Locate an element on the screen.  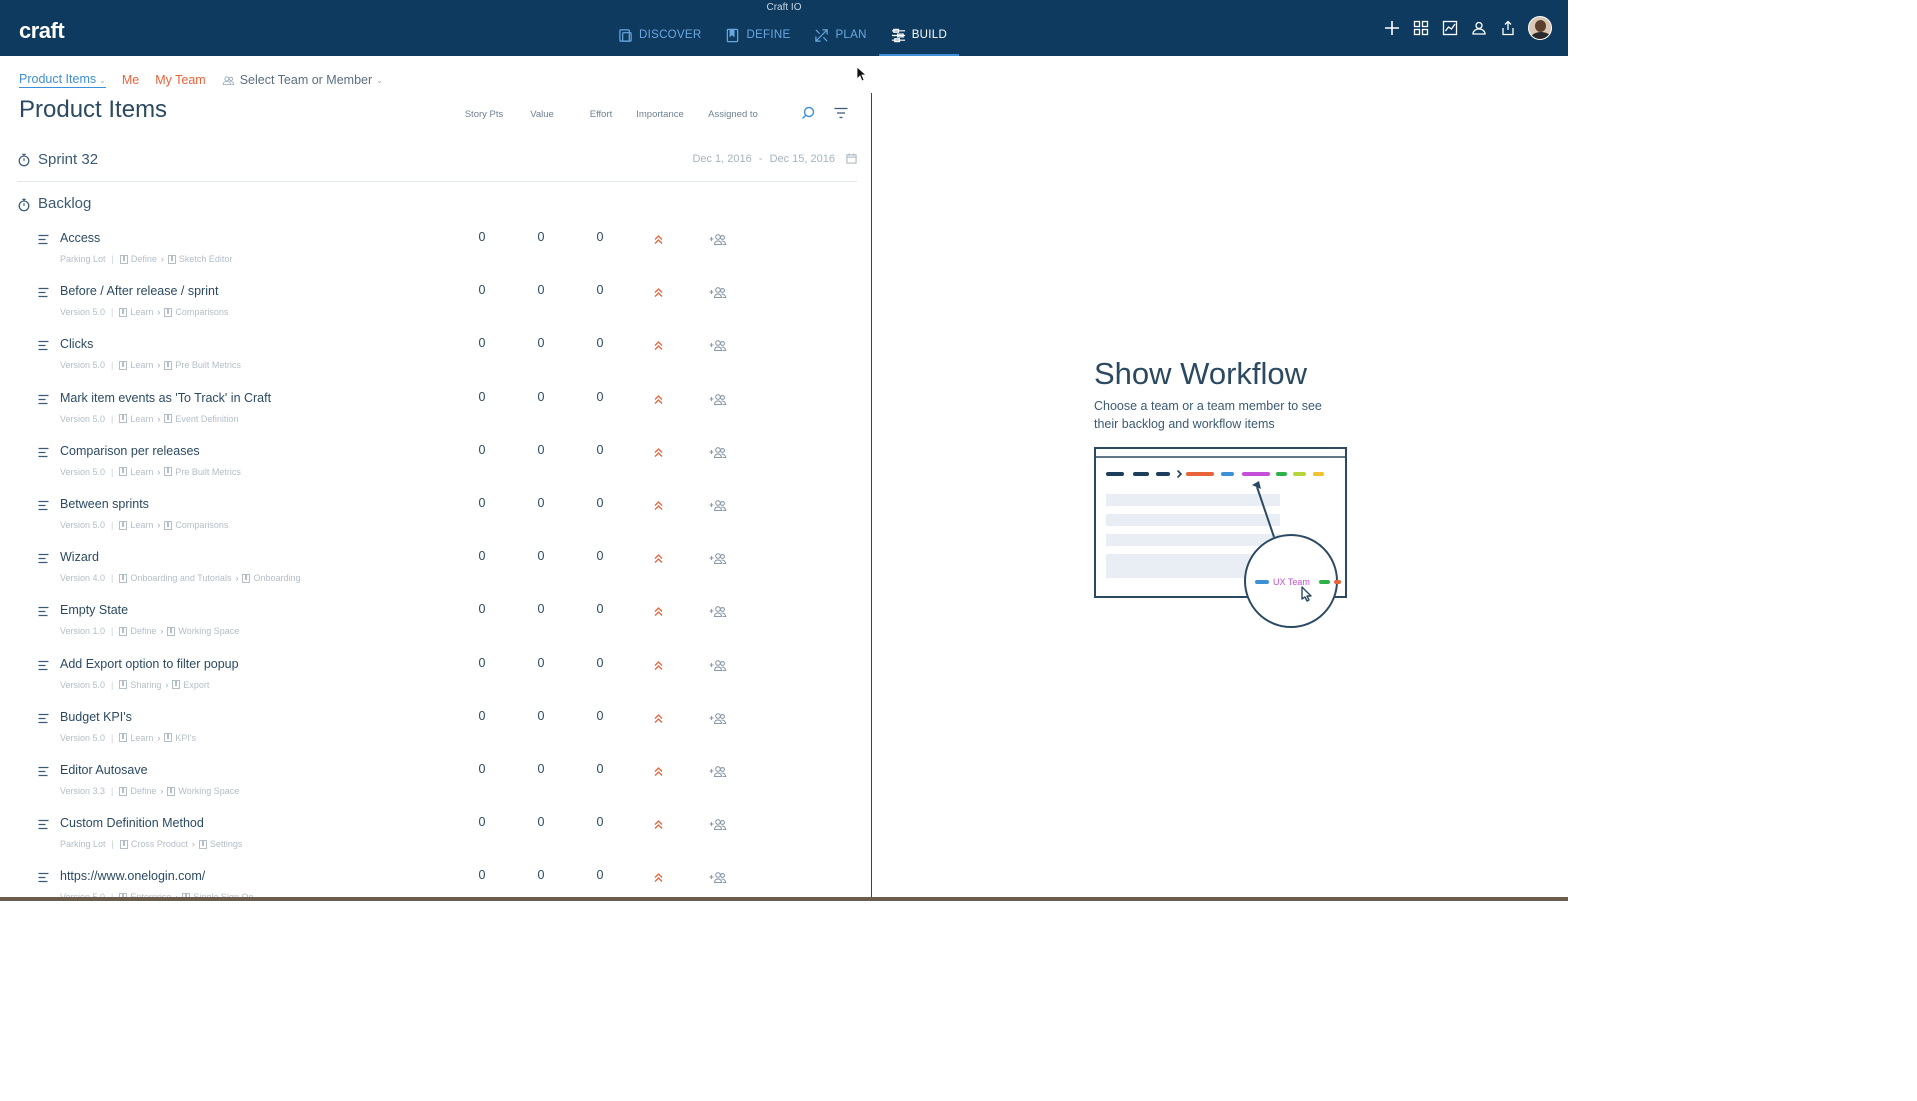
team-member-select: Select Team or Member ⌄ is located at coordinates (302, 80).